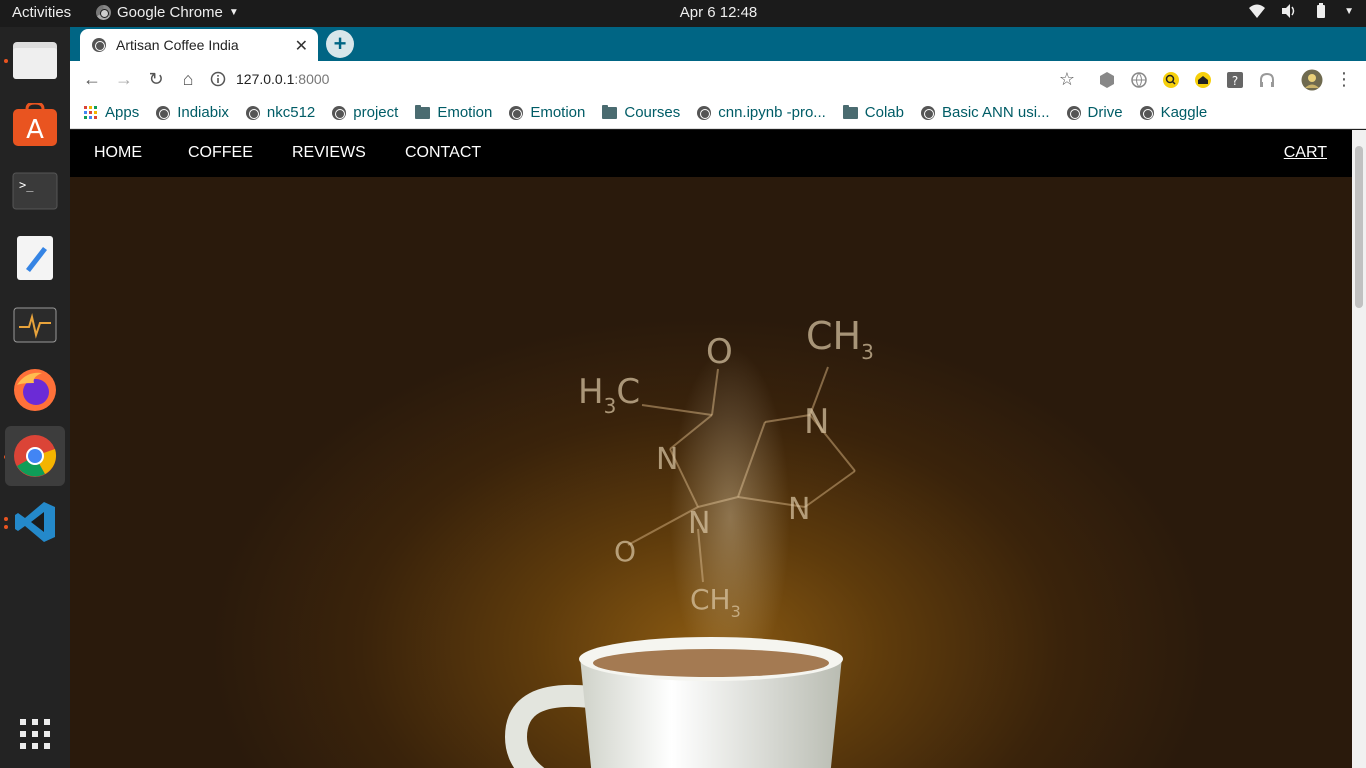  I want to click on bookmark-drive: Drive, so click(1094, 112).